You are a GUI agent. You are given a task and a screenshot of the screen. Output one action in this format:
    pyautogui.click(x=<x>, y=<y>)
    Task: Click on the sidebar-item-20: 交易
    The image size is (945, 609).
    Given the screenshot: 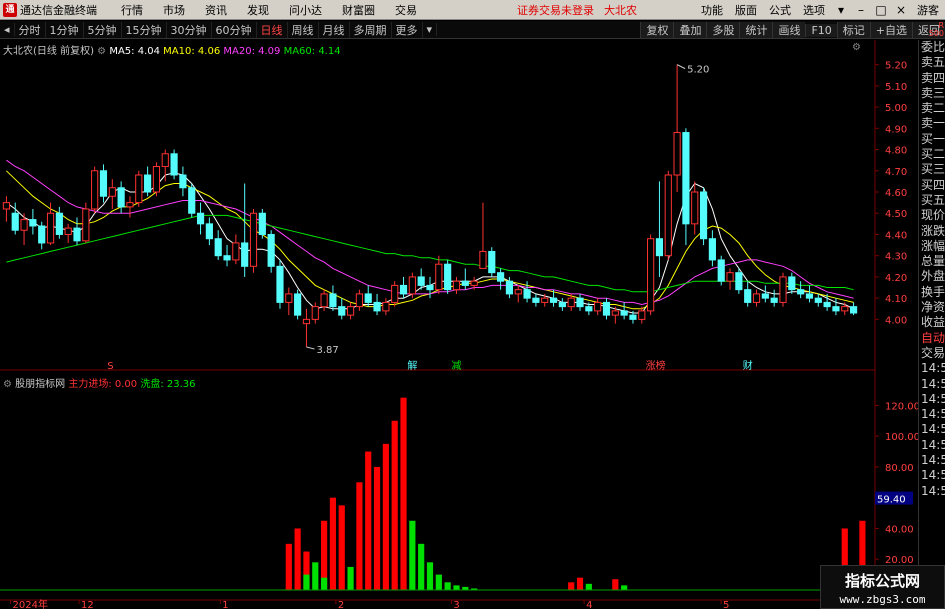 What is the action you would take?
    pyautogui.click(x=932, y=353)
    